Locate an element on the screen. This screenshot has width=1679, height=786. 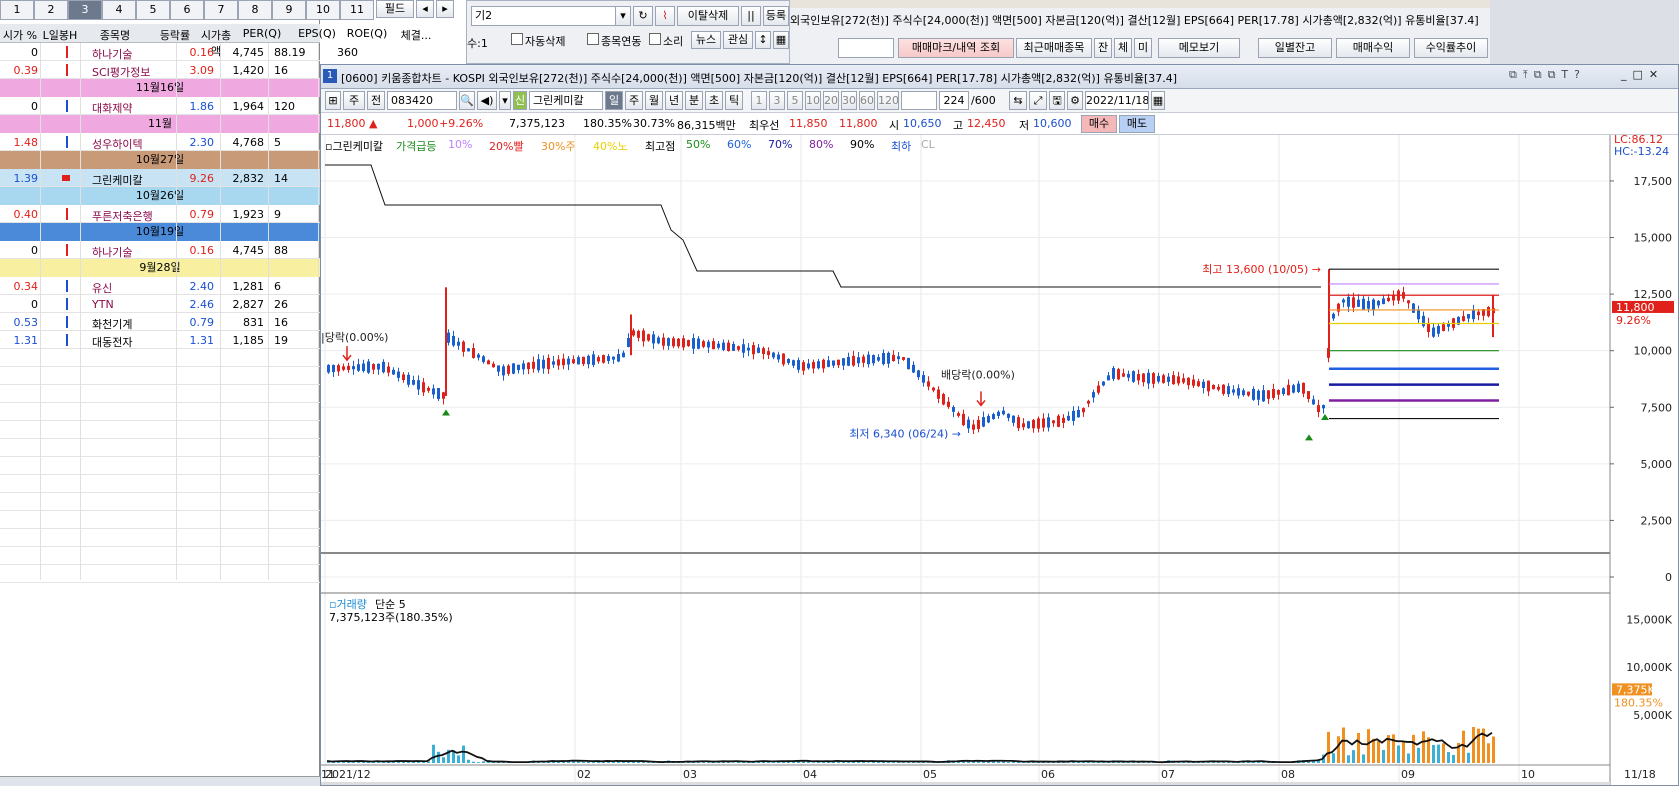
column-header: 등락률 is located at coordinates (175, 35).